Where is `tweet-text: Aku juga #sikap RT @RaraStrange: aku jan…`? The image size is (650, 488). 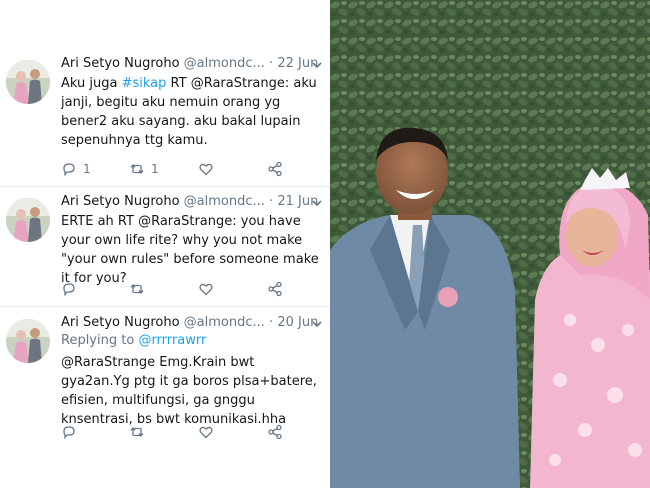
tweet-text: Aku juga #sikap RT @RaraStrange: aku jan… is located at coordinates (192, 112).